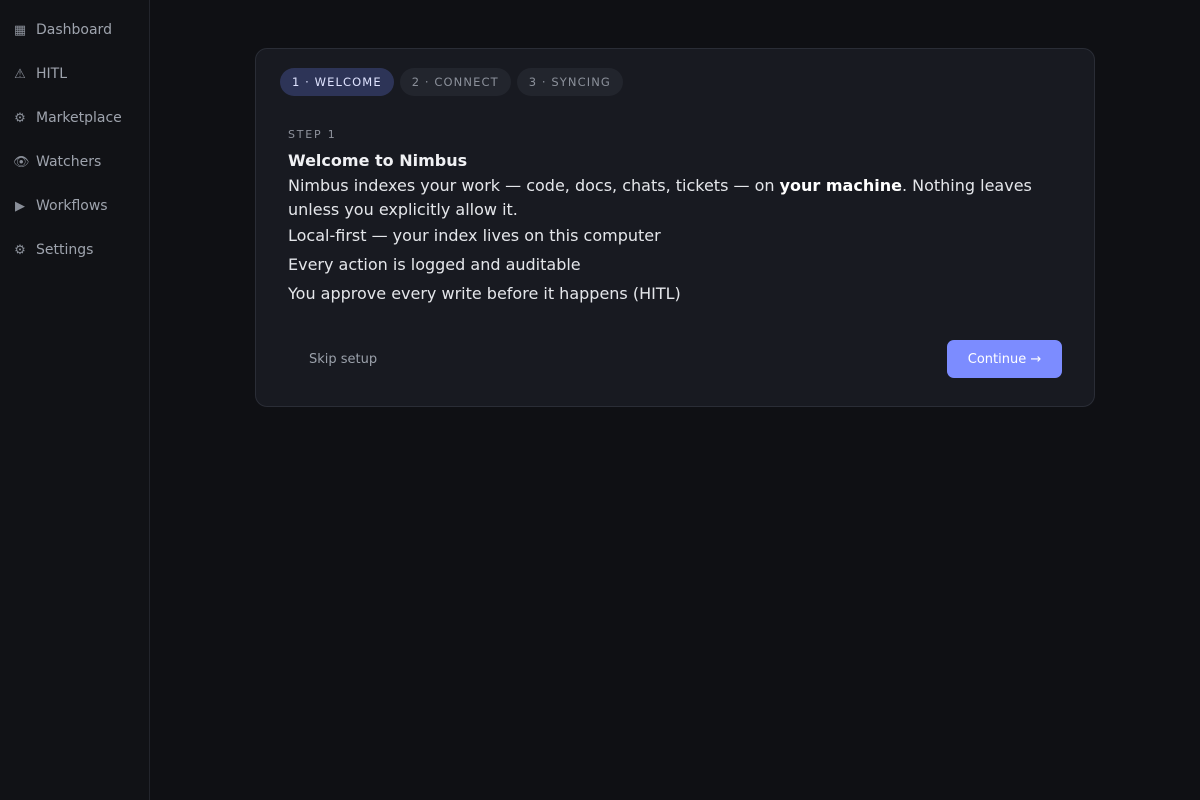  I want to click on sidebar-item-marketplace: ⚙ Marketplace, so click(74, 118).